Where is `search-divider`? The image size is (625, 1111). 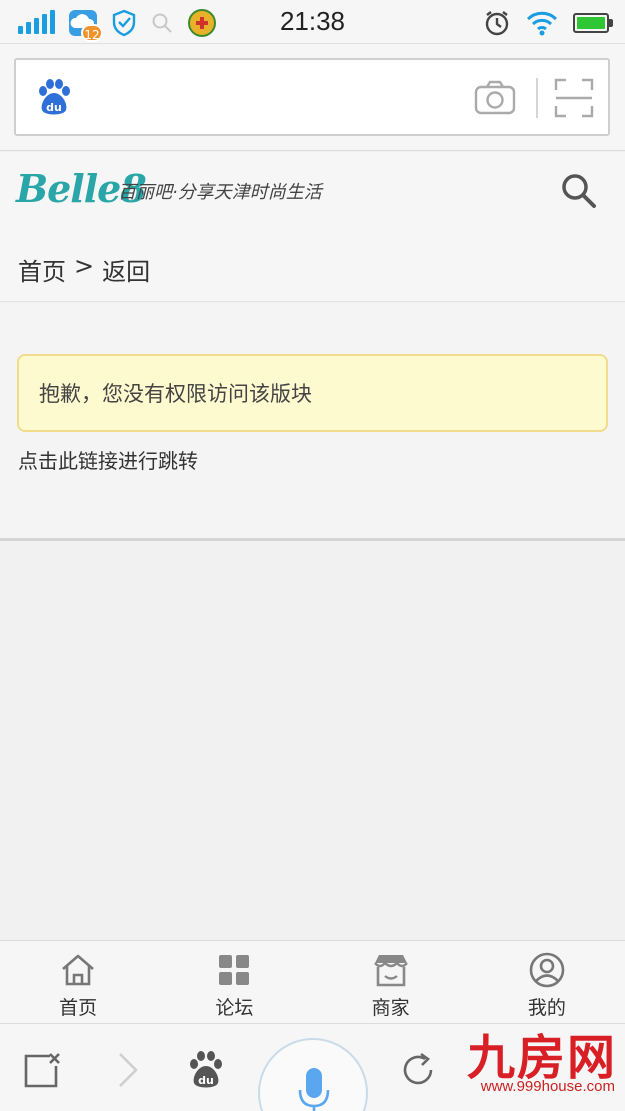 search-divider is located at coordinates (537, 98).